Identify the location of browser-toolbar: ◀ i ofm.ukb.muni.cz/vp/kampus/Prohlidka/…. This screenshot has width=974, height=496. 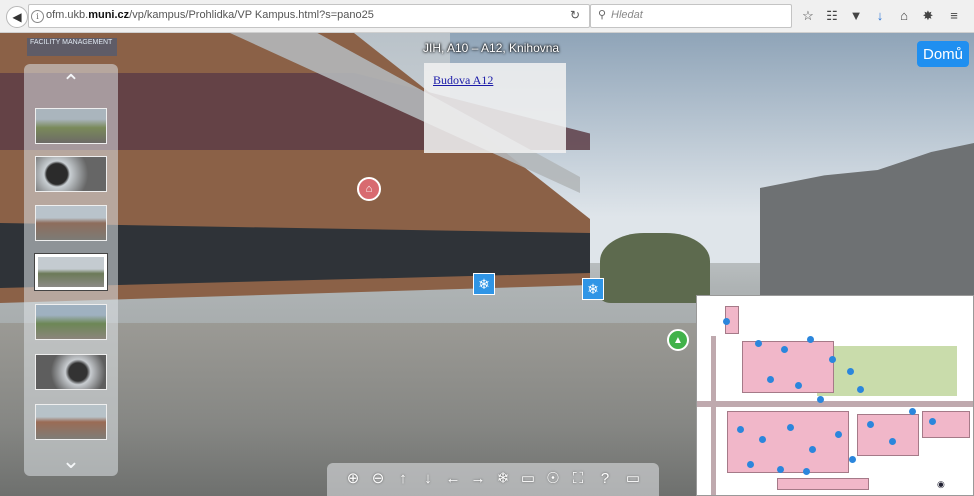
(487, 16).